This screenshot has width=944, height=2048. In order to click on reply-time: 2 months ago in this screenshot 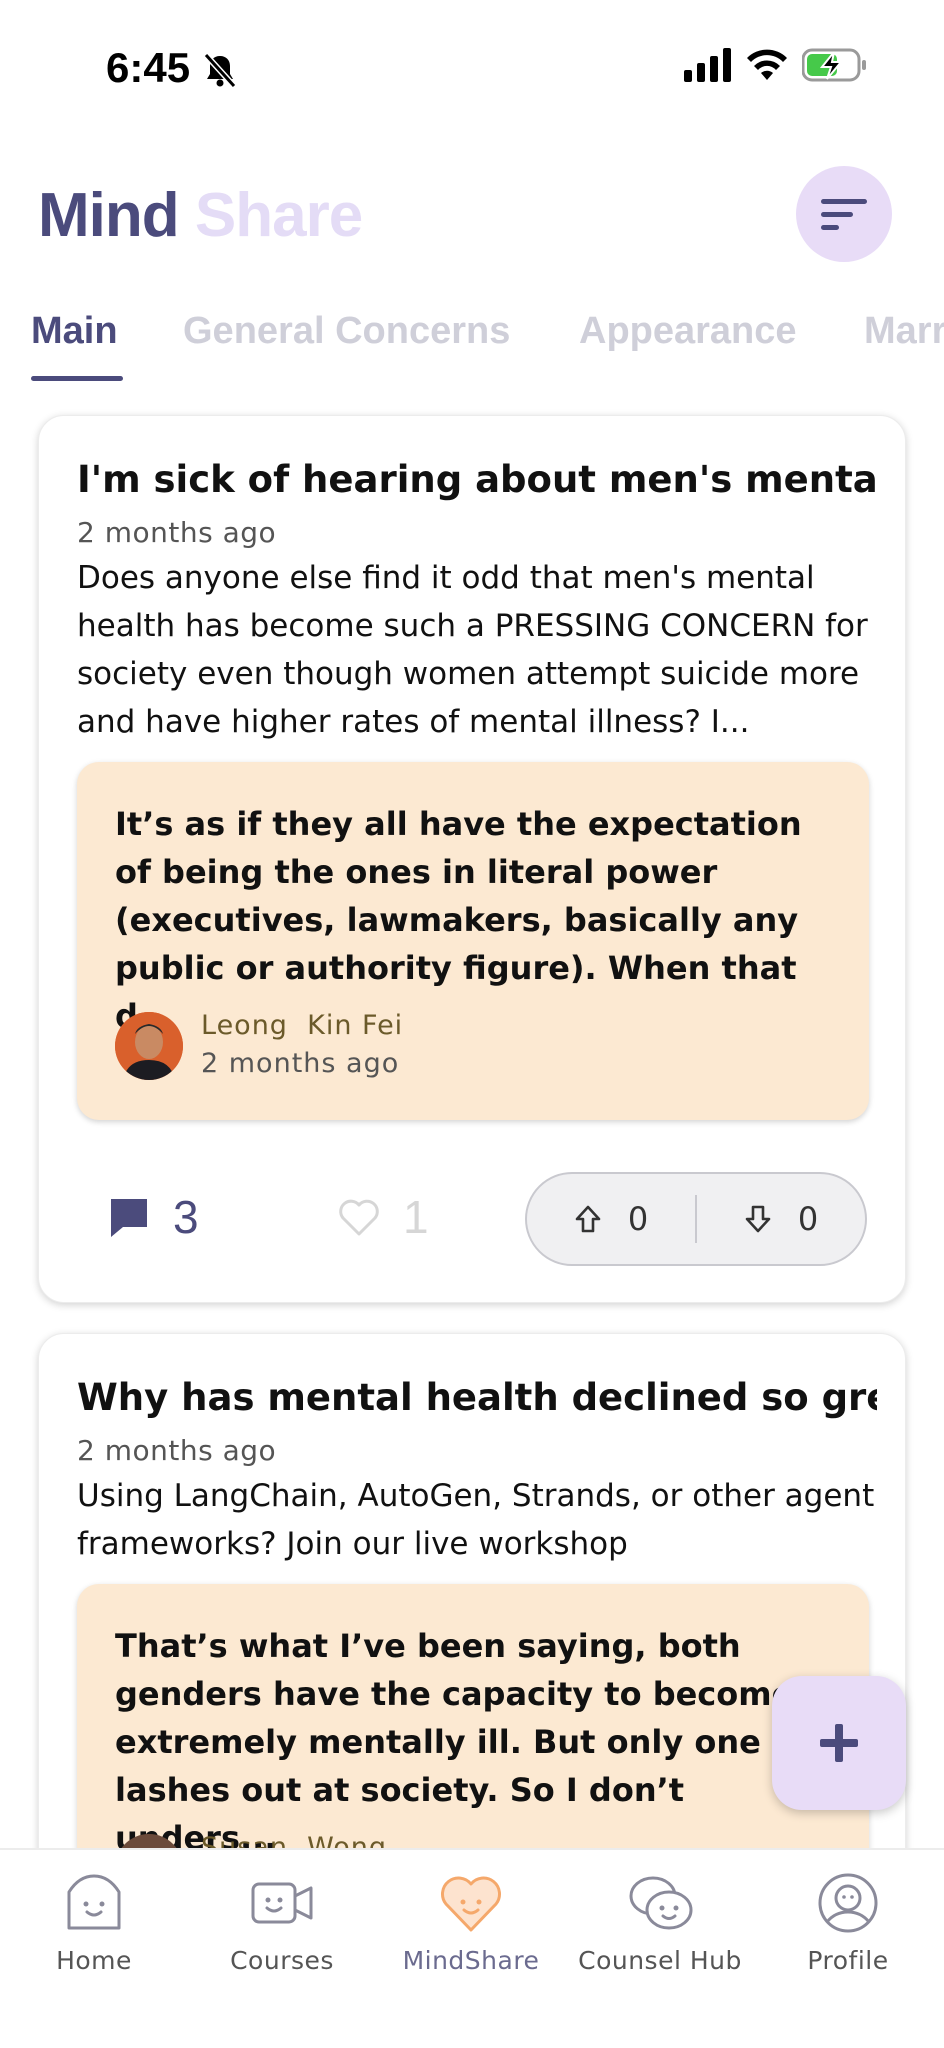, I will do `click(300, 1063)`.